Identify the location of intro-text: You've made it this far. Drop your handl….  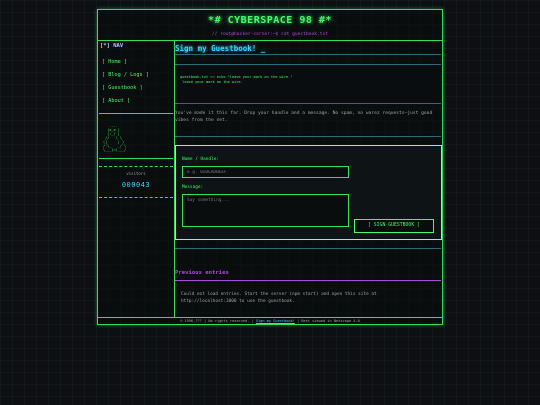
(304, 117).